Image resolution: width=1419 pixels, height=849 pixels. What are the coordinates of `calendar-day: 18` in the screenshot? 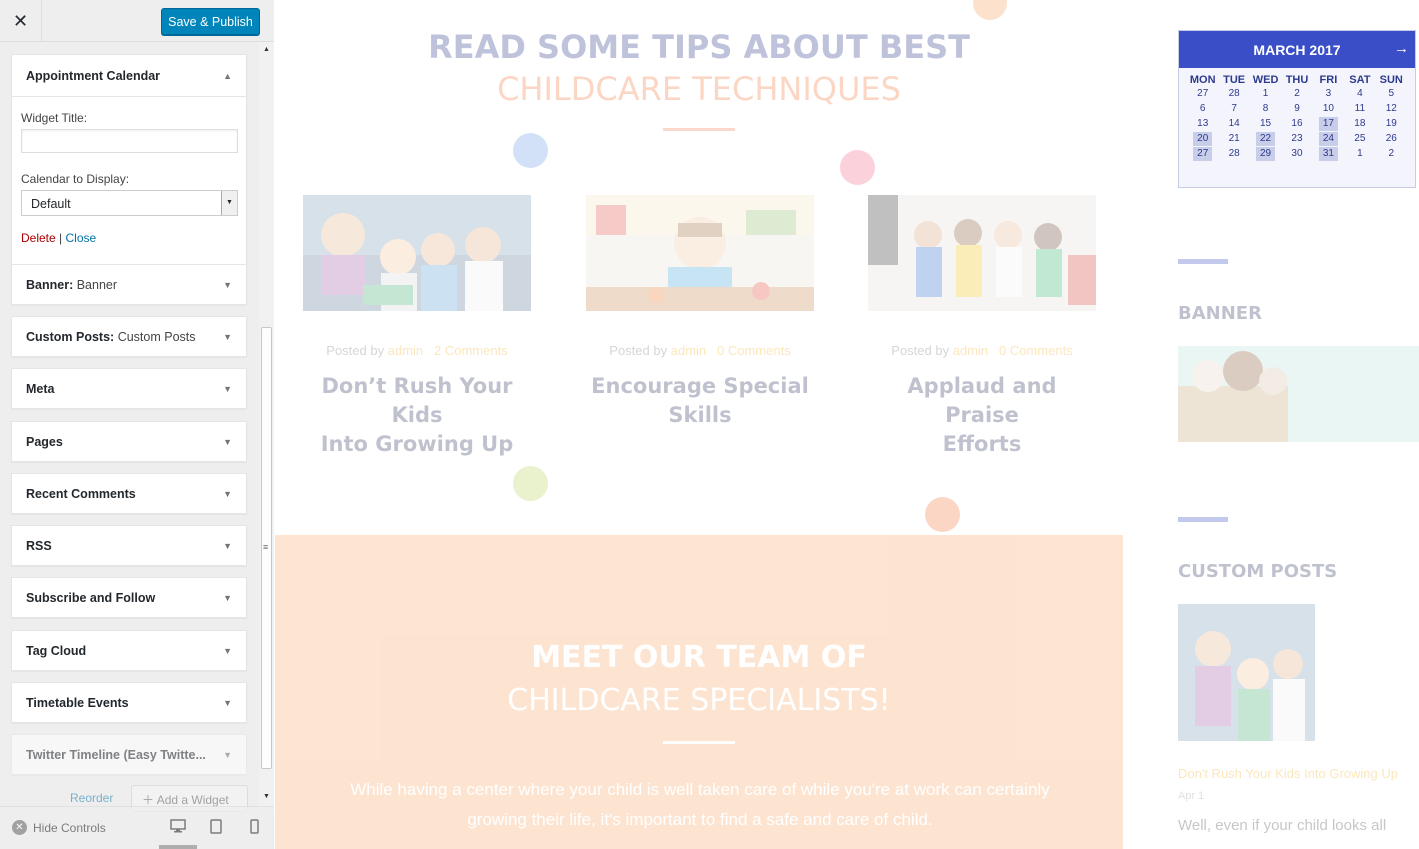 It's located at (1359, 124).